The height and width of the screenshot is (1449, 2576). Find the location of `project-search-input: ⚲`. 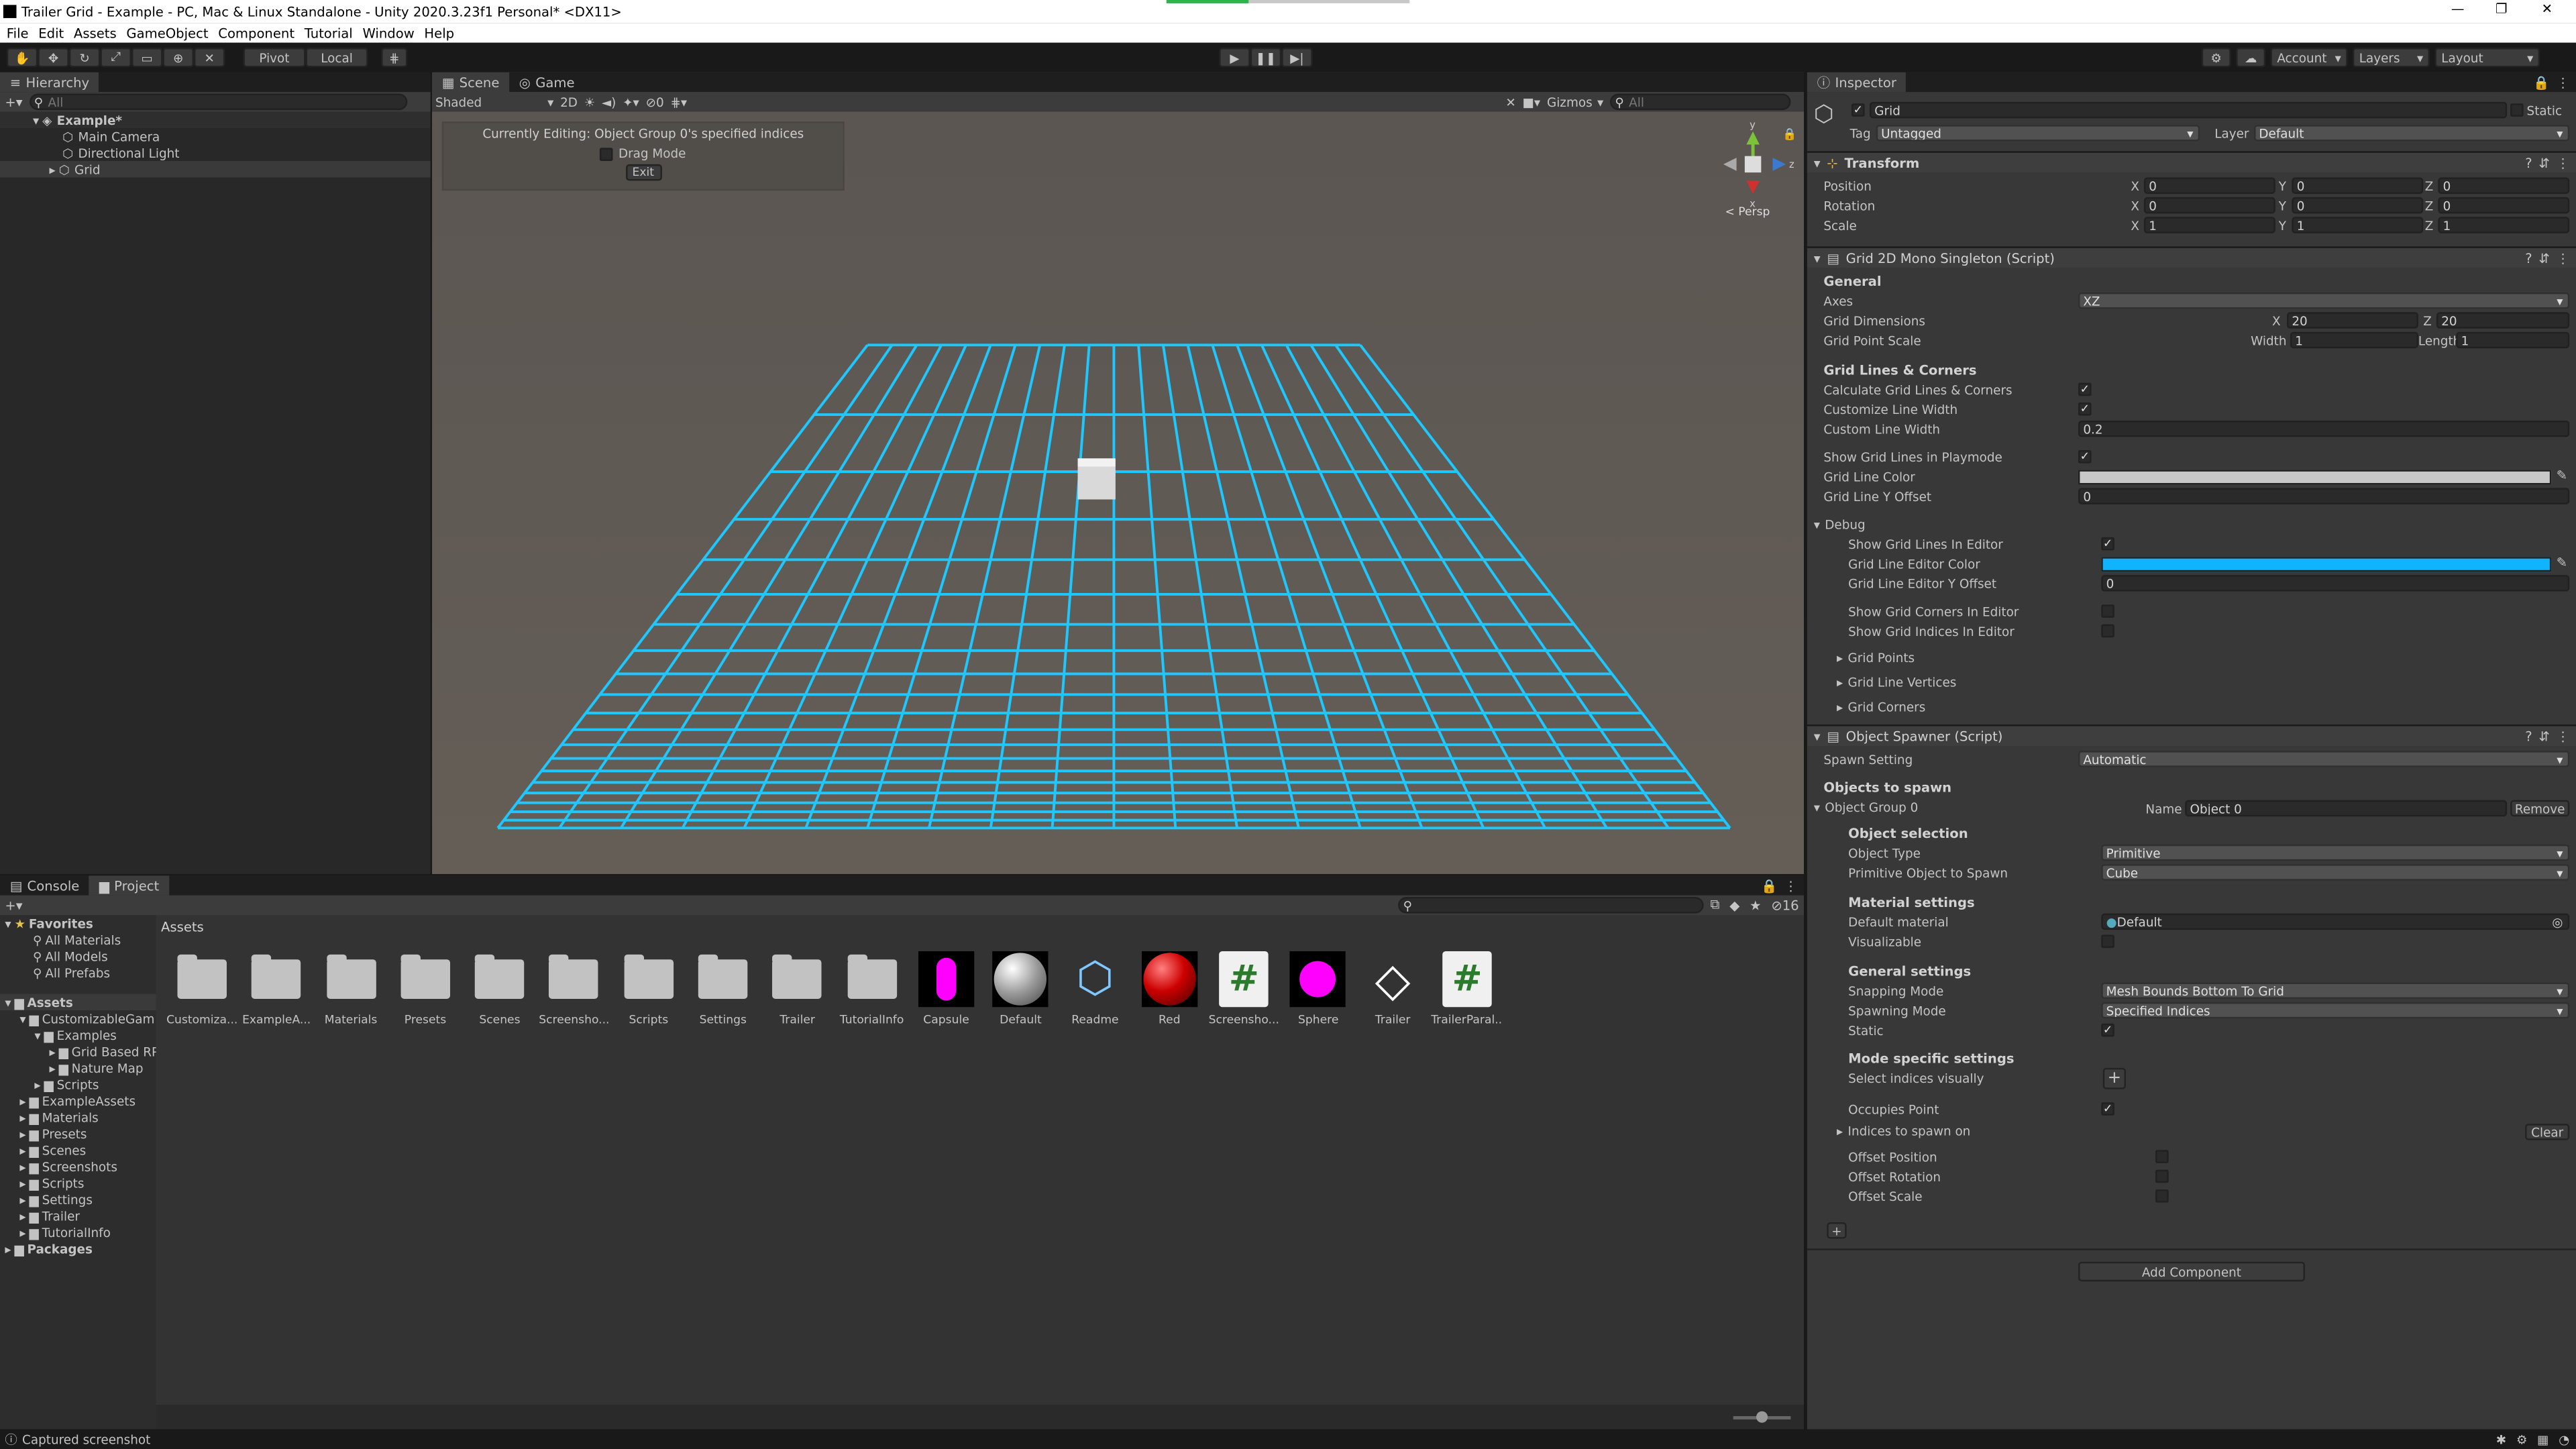

project-search-input: ⚲ is located at coordinates (1551, 905).